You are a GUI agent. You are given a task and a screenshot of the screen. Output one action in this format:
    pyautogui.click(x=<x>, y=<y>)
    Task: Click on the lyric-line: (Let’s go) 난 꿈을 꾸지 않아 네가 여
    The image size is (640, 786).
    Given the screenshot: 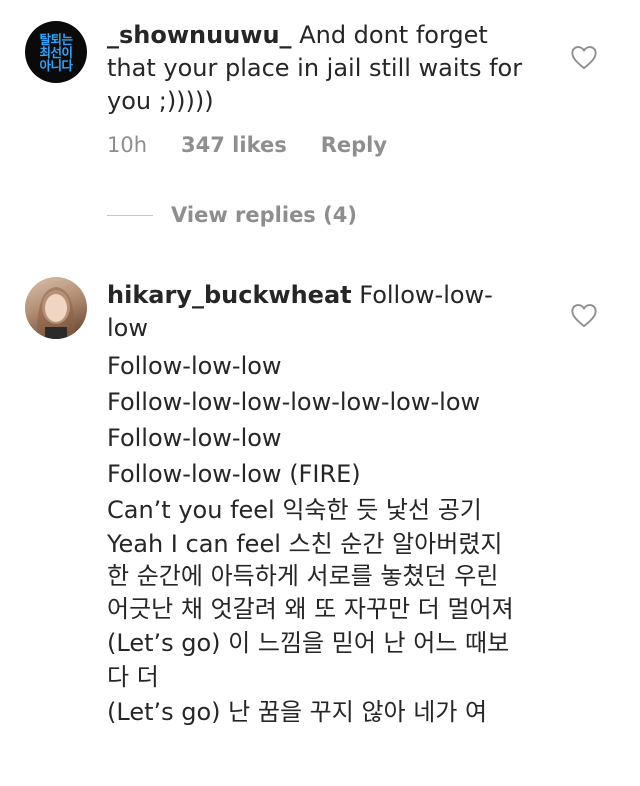 What is the action you would take?
    pyautogui.click(x=297, y=712)
    